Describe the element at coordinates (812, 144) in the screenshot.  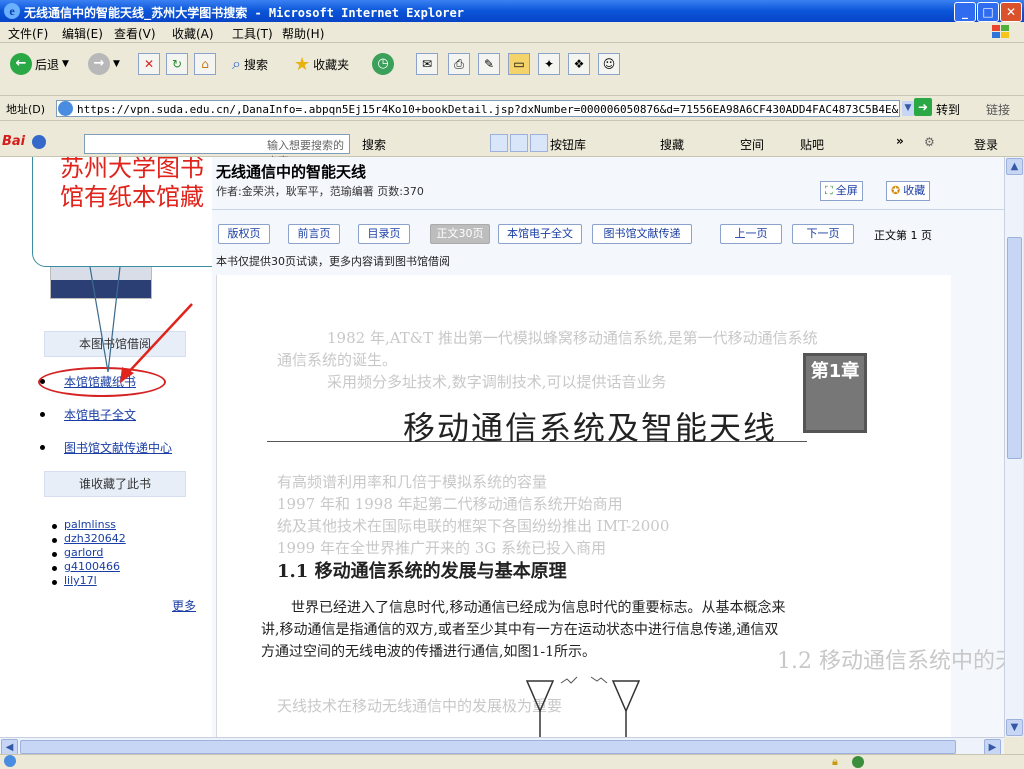
I see `baidu-tieba: 贴吧` at that location.